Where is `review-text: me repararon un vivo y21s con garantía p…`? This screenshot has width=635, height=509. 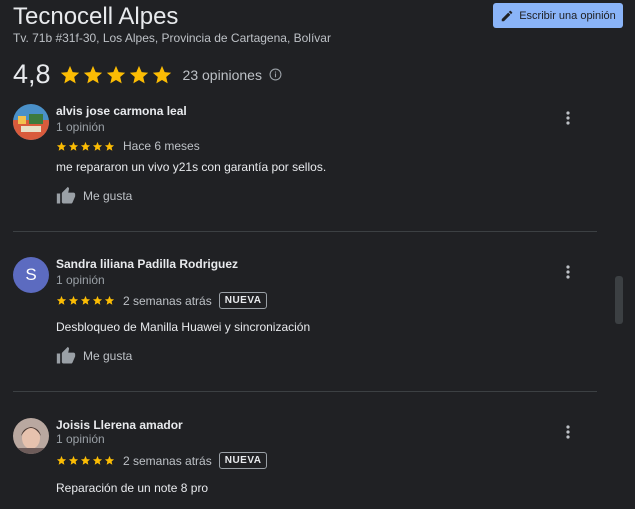 review-text: me repararon un vivo y21s con garantía p… is located at coordinates (191, 167).